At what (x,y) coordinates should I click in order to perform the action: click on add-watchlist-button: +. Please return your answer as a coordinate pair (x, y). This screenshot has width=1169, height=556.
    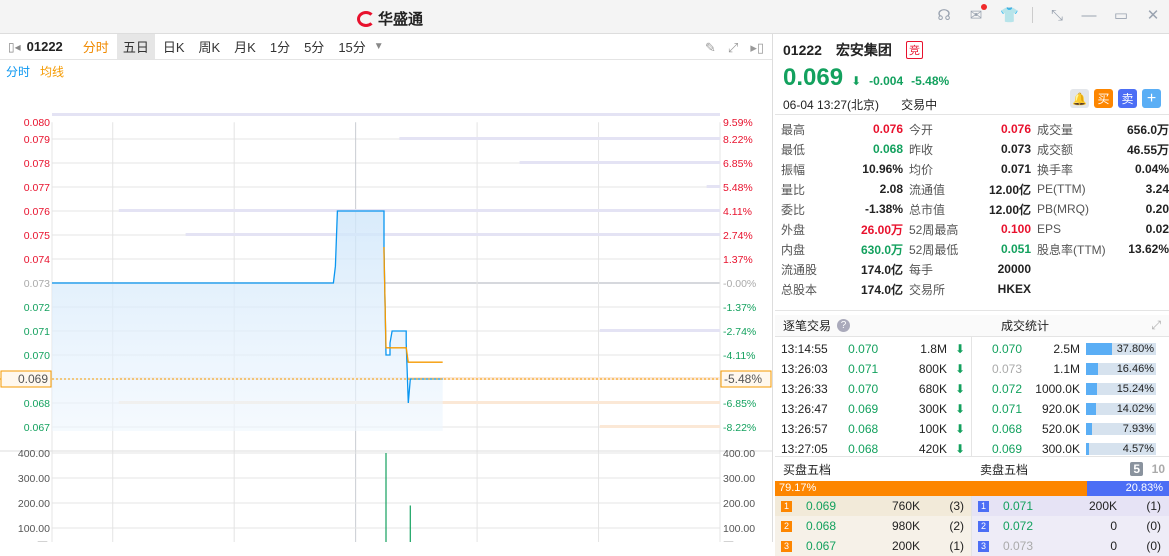
    Looking at the image, I should click on (1151, 98).